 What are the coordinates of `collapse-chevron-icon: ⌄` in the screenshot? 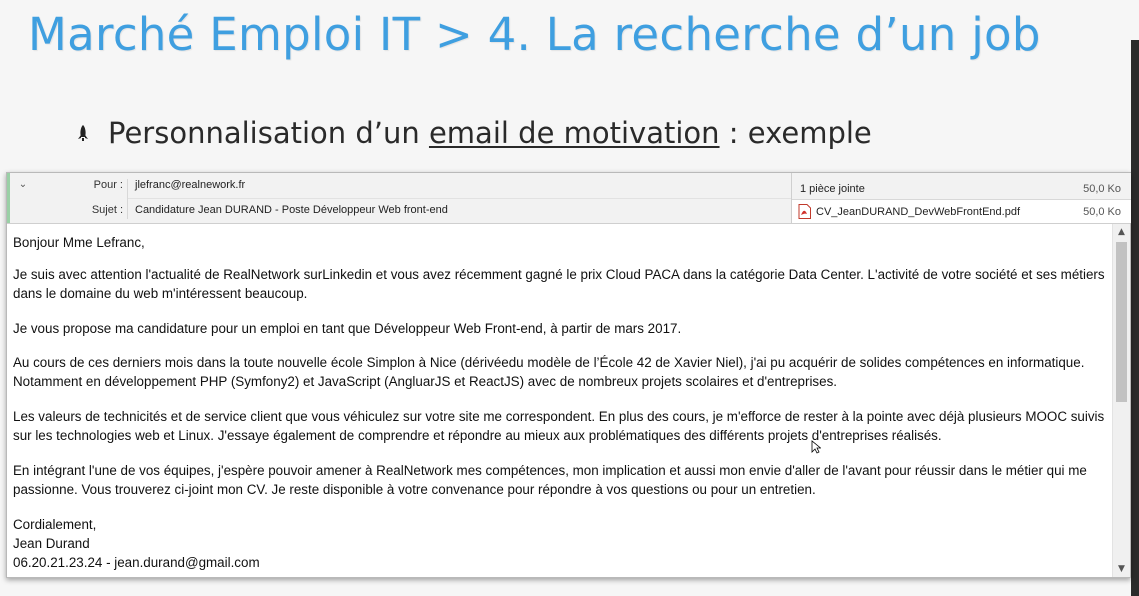 It's located at (23, 185).